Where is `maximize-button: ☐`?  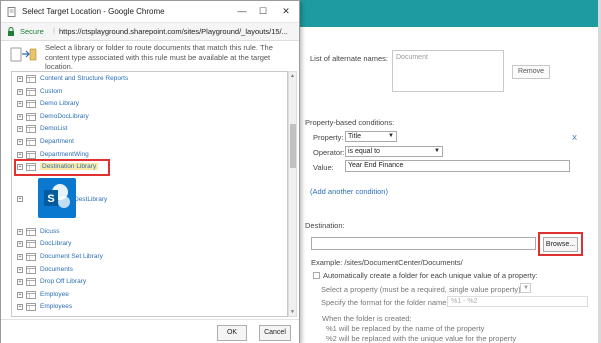 maximize-button: ☐ is located at coordinates (263, 11).